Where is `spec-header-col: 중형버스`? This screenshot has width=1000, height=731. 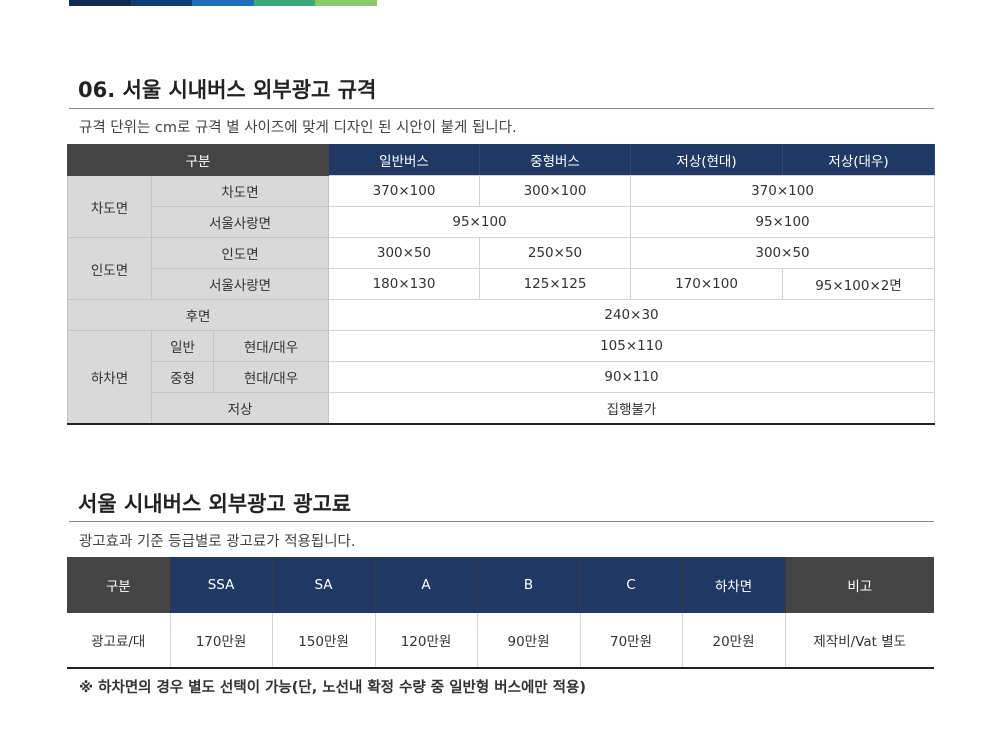 spec-header-col: 중형버스 is located at coordinates (555, 160).